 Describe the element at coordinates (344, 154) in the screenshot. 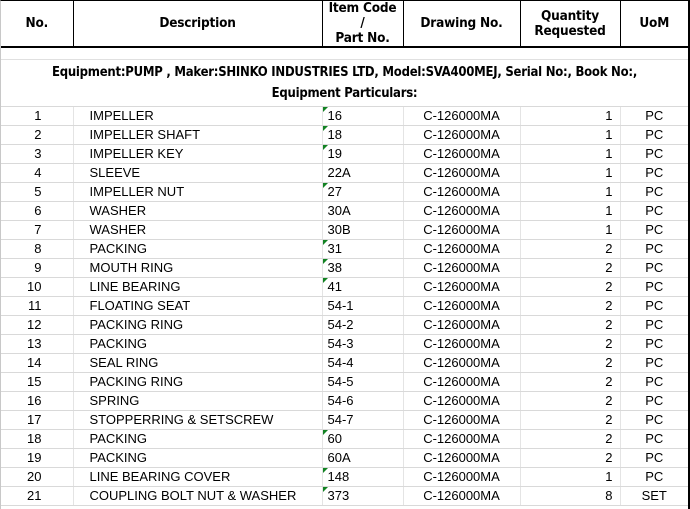

I see `table-row: 3 IMPELLER KEY 19 C-126000MA 1 PC` at that location.